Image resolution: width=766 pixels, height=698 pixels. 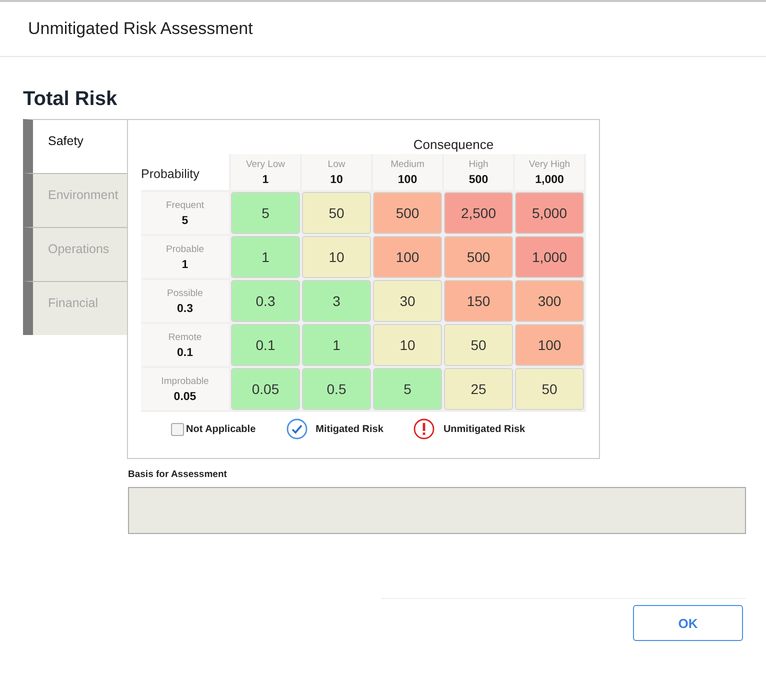 What do you see at coordinates (549, 213) in the screenshot?
I see `risk-cell: 5,000` at bounding box center [549, 213].